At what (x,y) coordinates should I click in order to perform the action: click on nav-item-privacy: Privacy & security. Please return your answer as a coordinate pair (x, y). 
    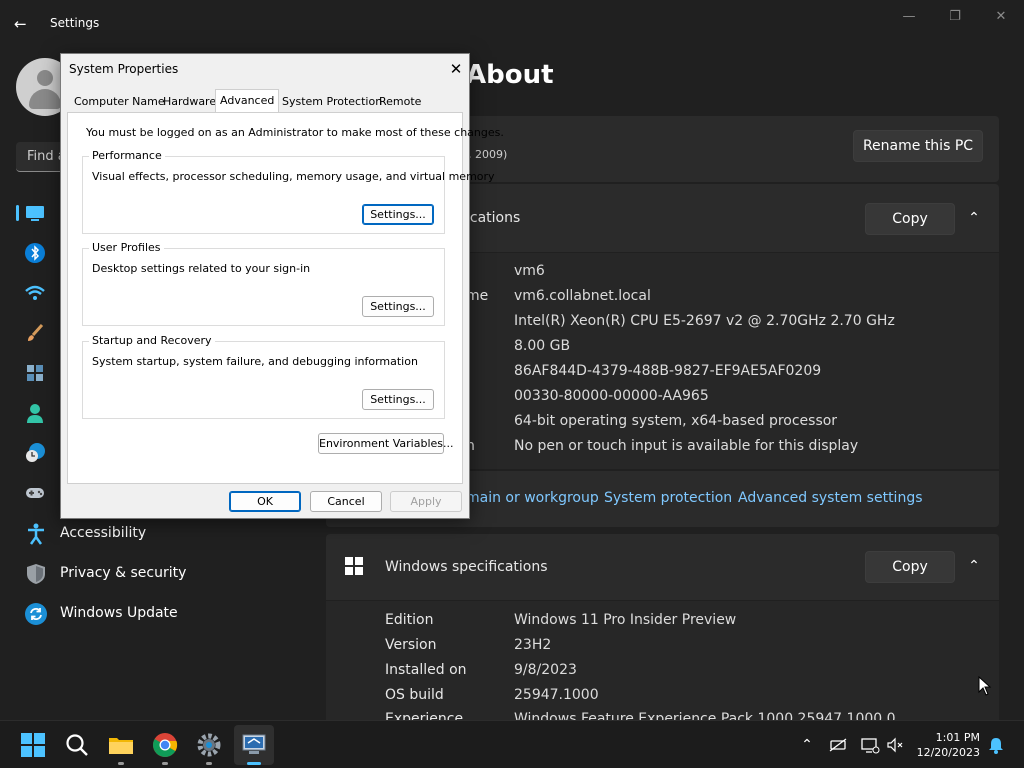
    Looking at the image, I should click on (135, 574).